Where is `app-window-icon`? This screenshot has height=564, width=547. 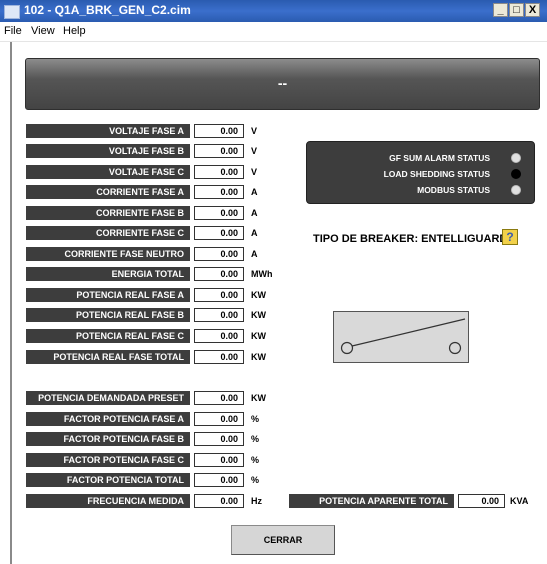
app-window-icon is located at coordinates (12, 12).